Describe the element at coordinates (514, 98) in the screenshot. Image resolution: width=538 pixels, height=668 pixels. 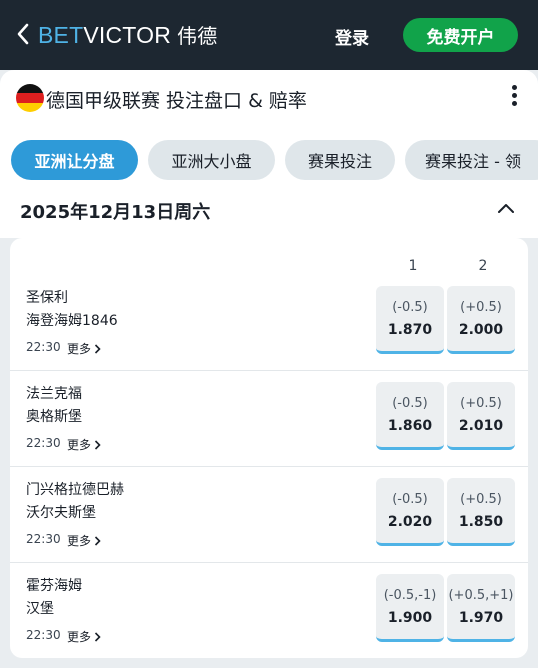
I see `kebab-menu-icon` at that location.